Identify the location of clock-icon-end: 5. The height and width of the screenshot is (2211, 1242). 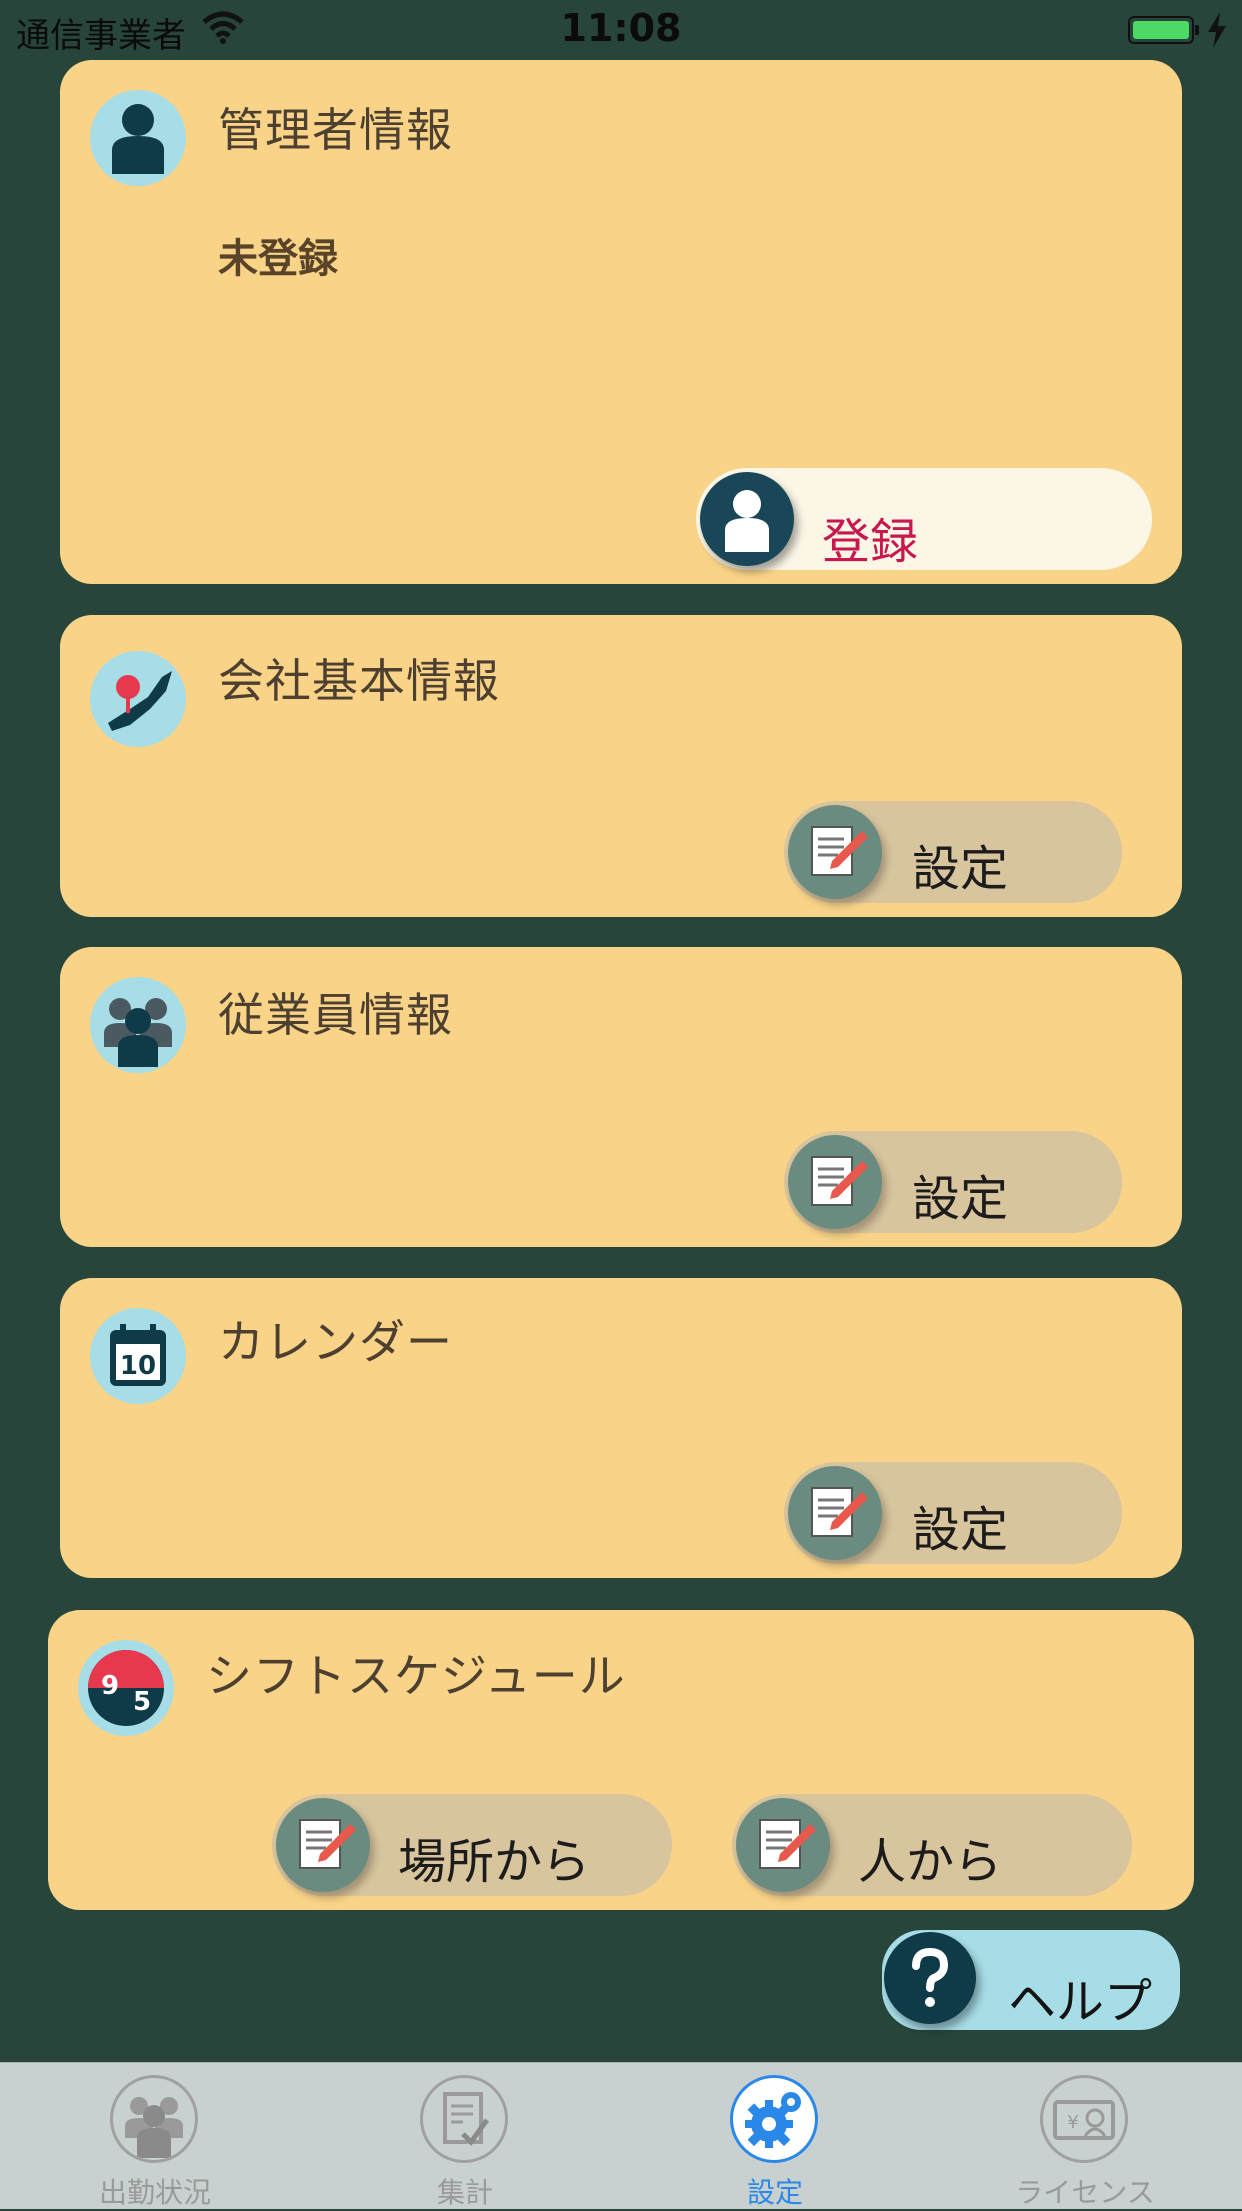
(142, 1702).